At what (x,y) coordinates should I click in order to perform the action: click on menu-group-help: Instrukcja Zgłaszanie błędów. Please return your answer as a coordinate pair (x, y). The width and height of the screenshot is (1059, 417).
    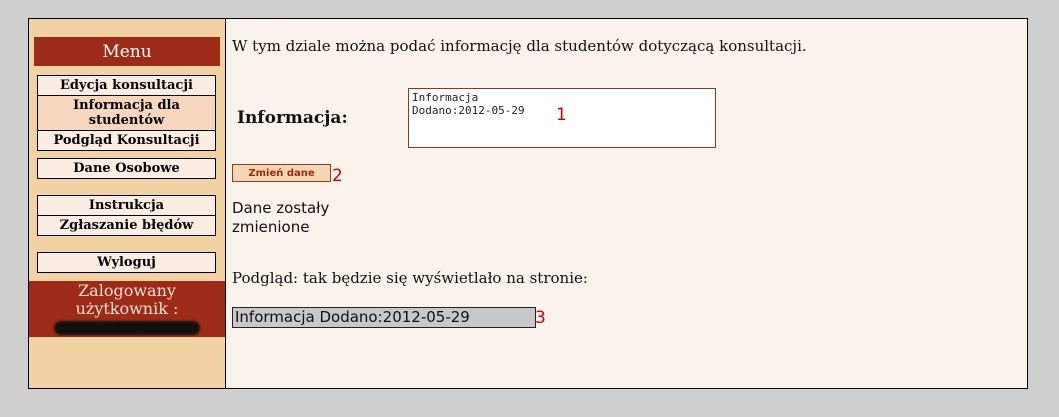
    Looking at the image, I should click on (126, 215).